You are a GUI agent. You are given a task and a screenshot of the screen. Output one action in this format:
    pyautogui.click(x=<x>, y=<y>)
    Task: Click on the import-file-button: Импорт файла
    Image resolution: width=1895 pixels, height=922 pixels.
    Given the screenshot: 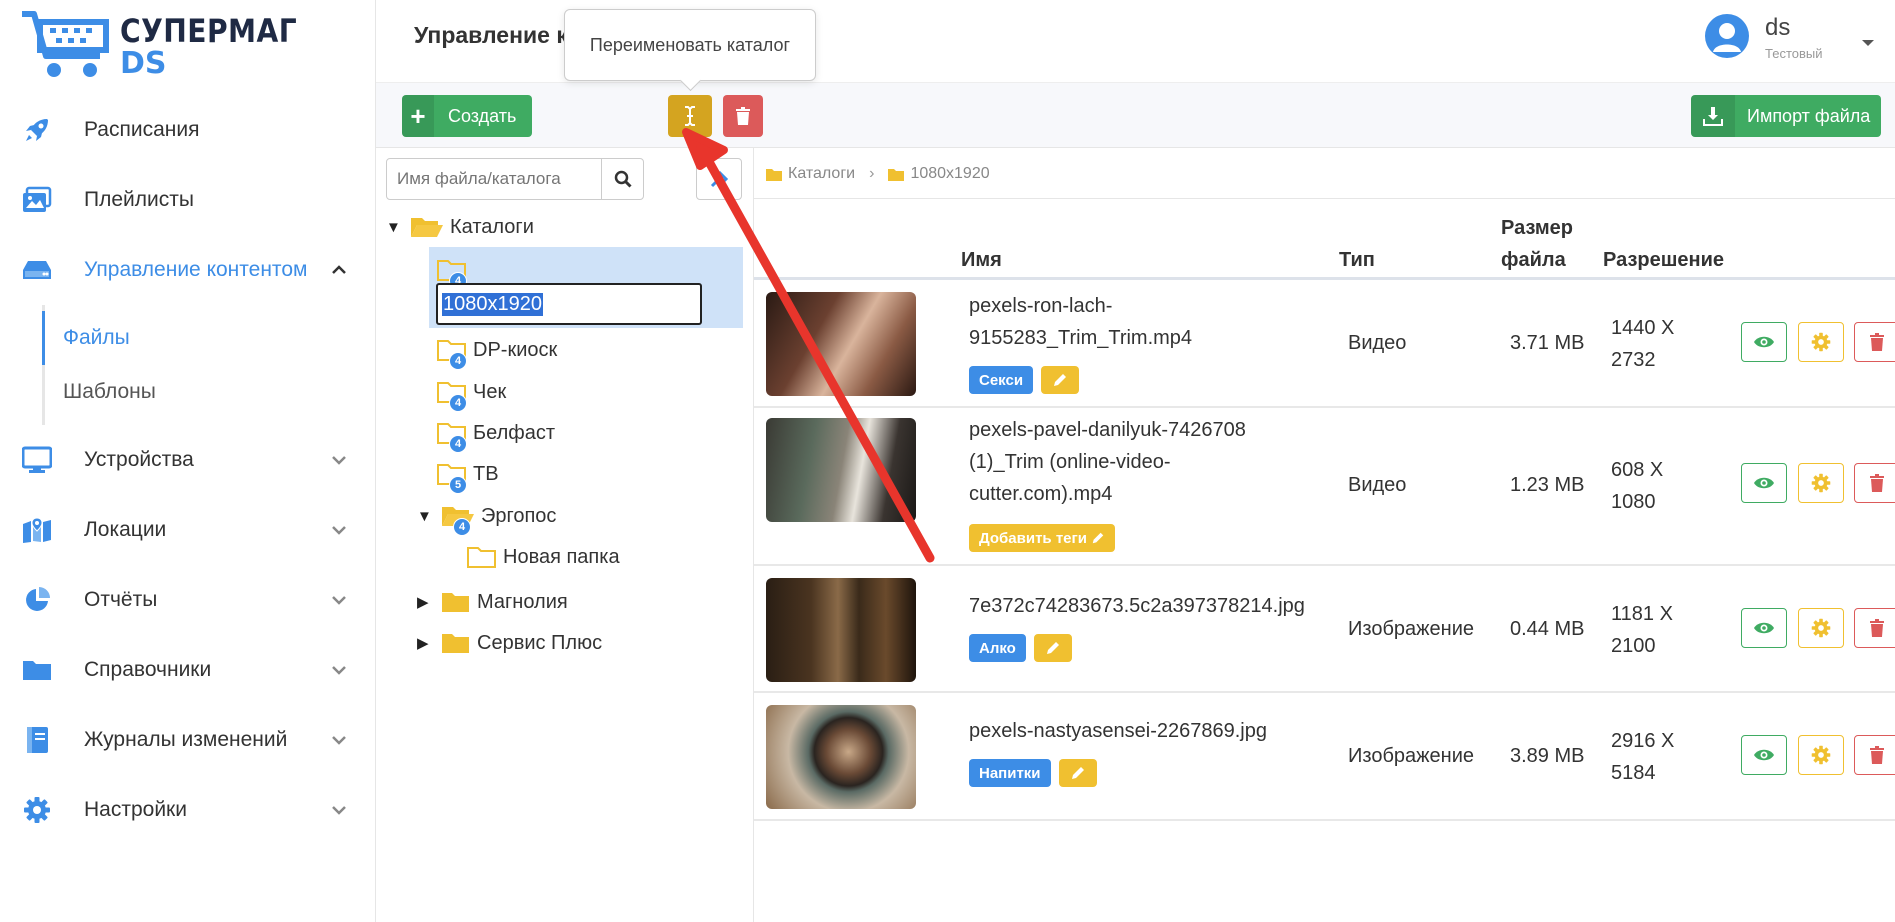 What is the action you would take?
    pyautogui.click(x=1786, y=116)
    